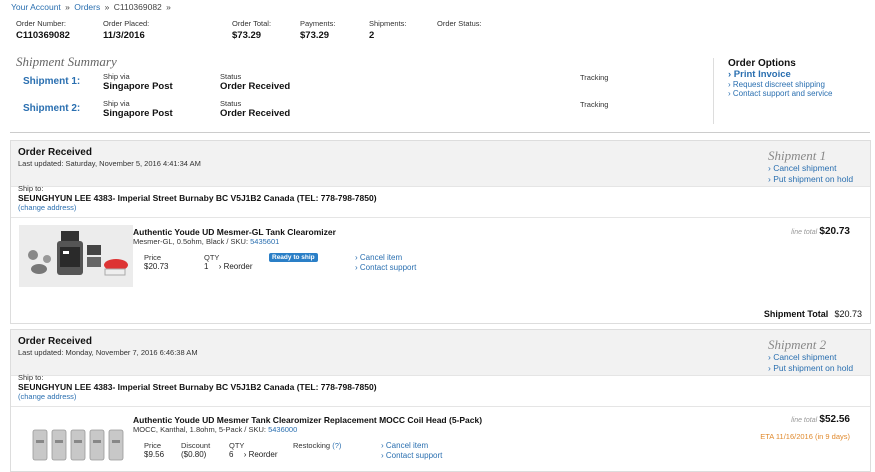  I want to click on shipment-2-actions: › Cancel shipment › Put shipment on hold, so click(810, 362).